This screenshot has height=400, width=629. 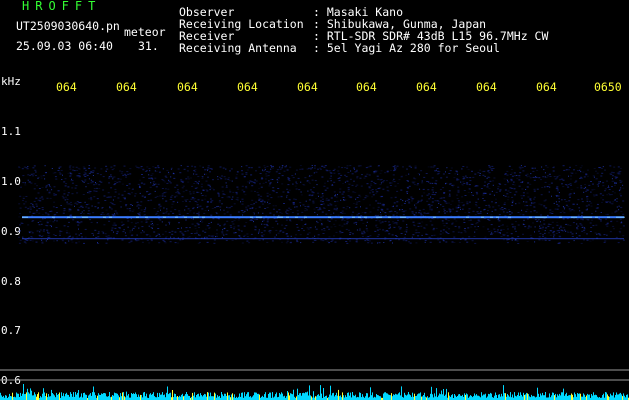 What do you see at coordinates (314, 392) in the screenshot?
I see `amplitude-trace` at bounding box center [314, 392].